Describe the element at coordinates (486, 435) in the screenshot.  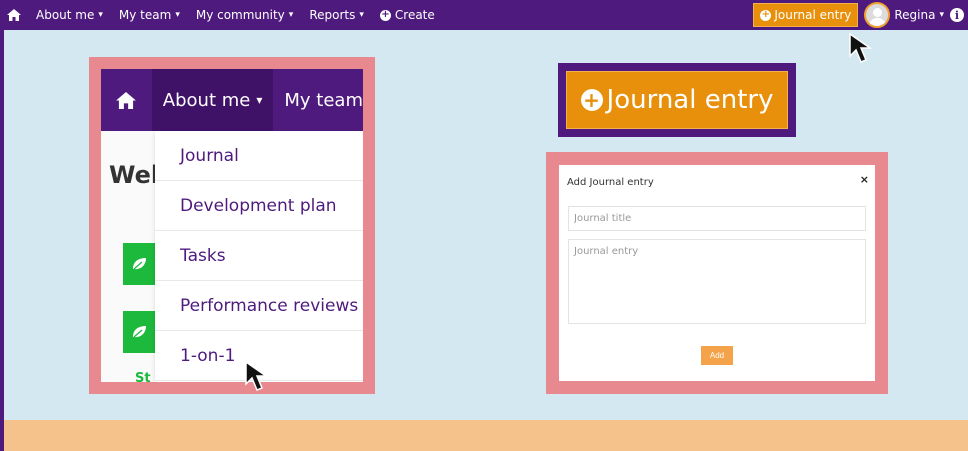
I see `bottom-band` at that location.